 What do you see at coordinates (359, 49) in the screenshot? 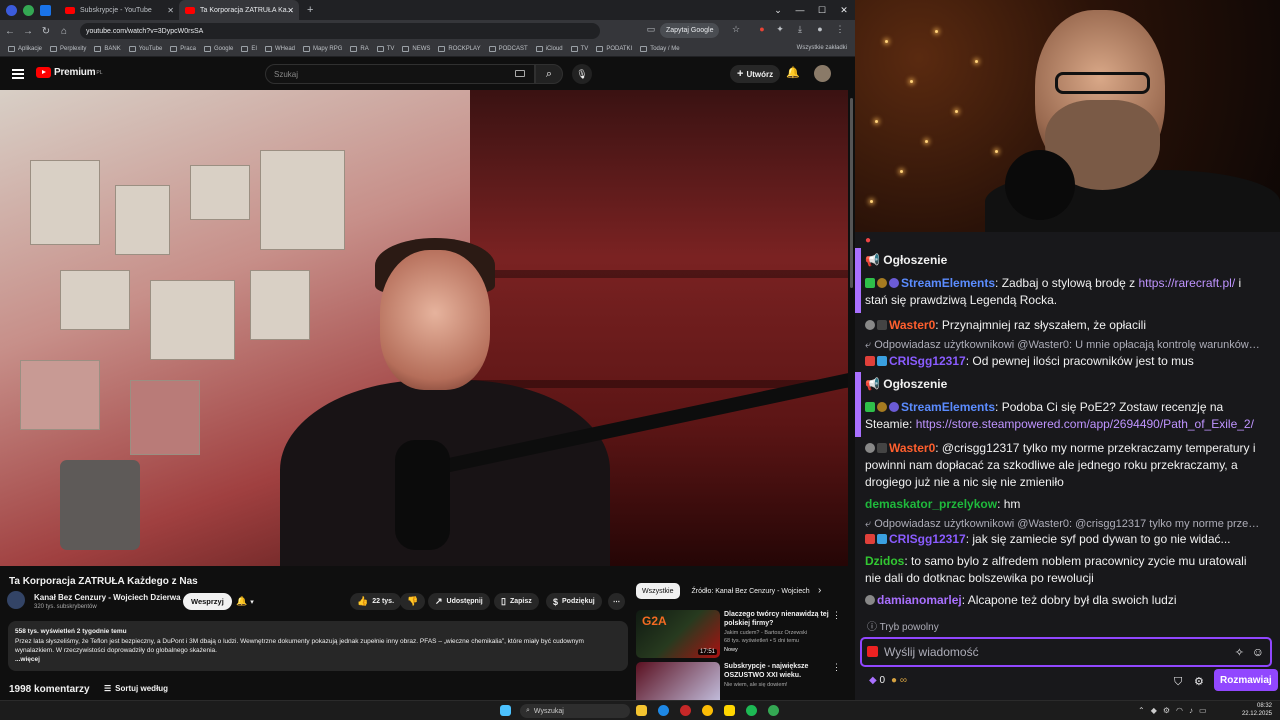
I see `bookmark: RA` at bounding box center [359, 49].